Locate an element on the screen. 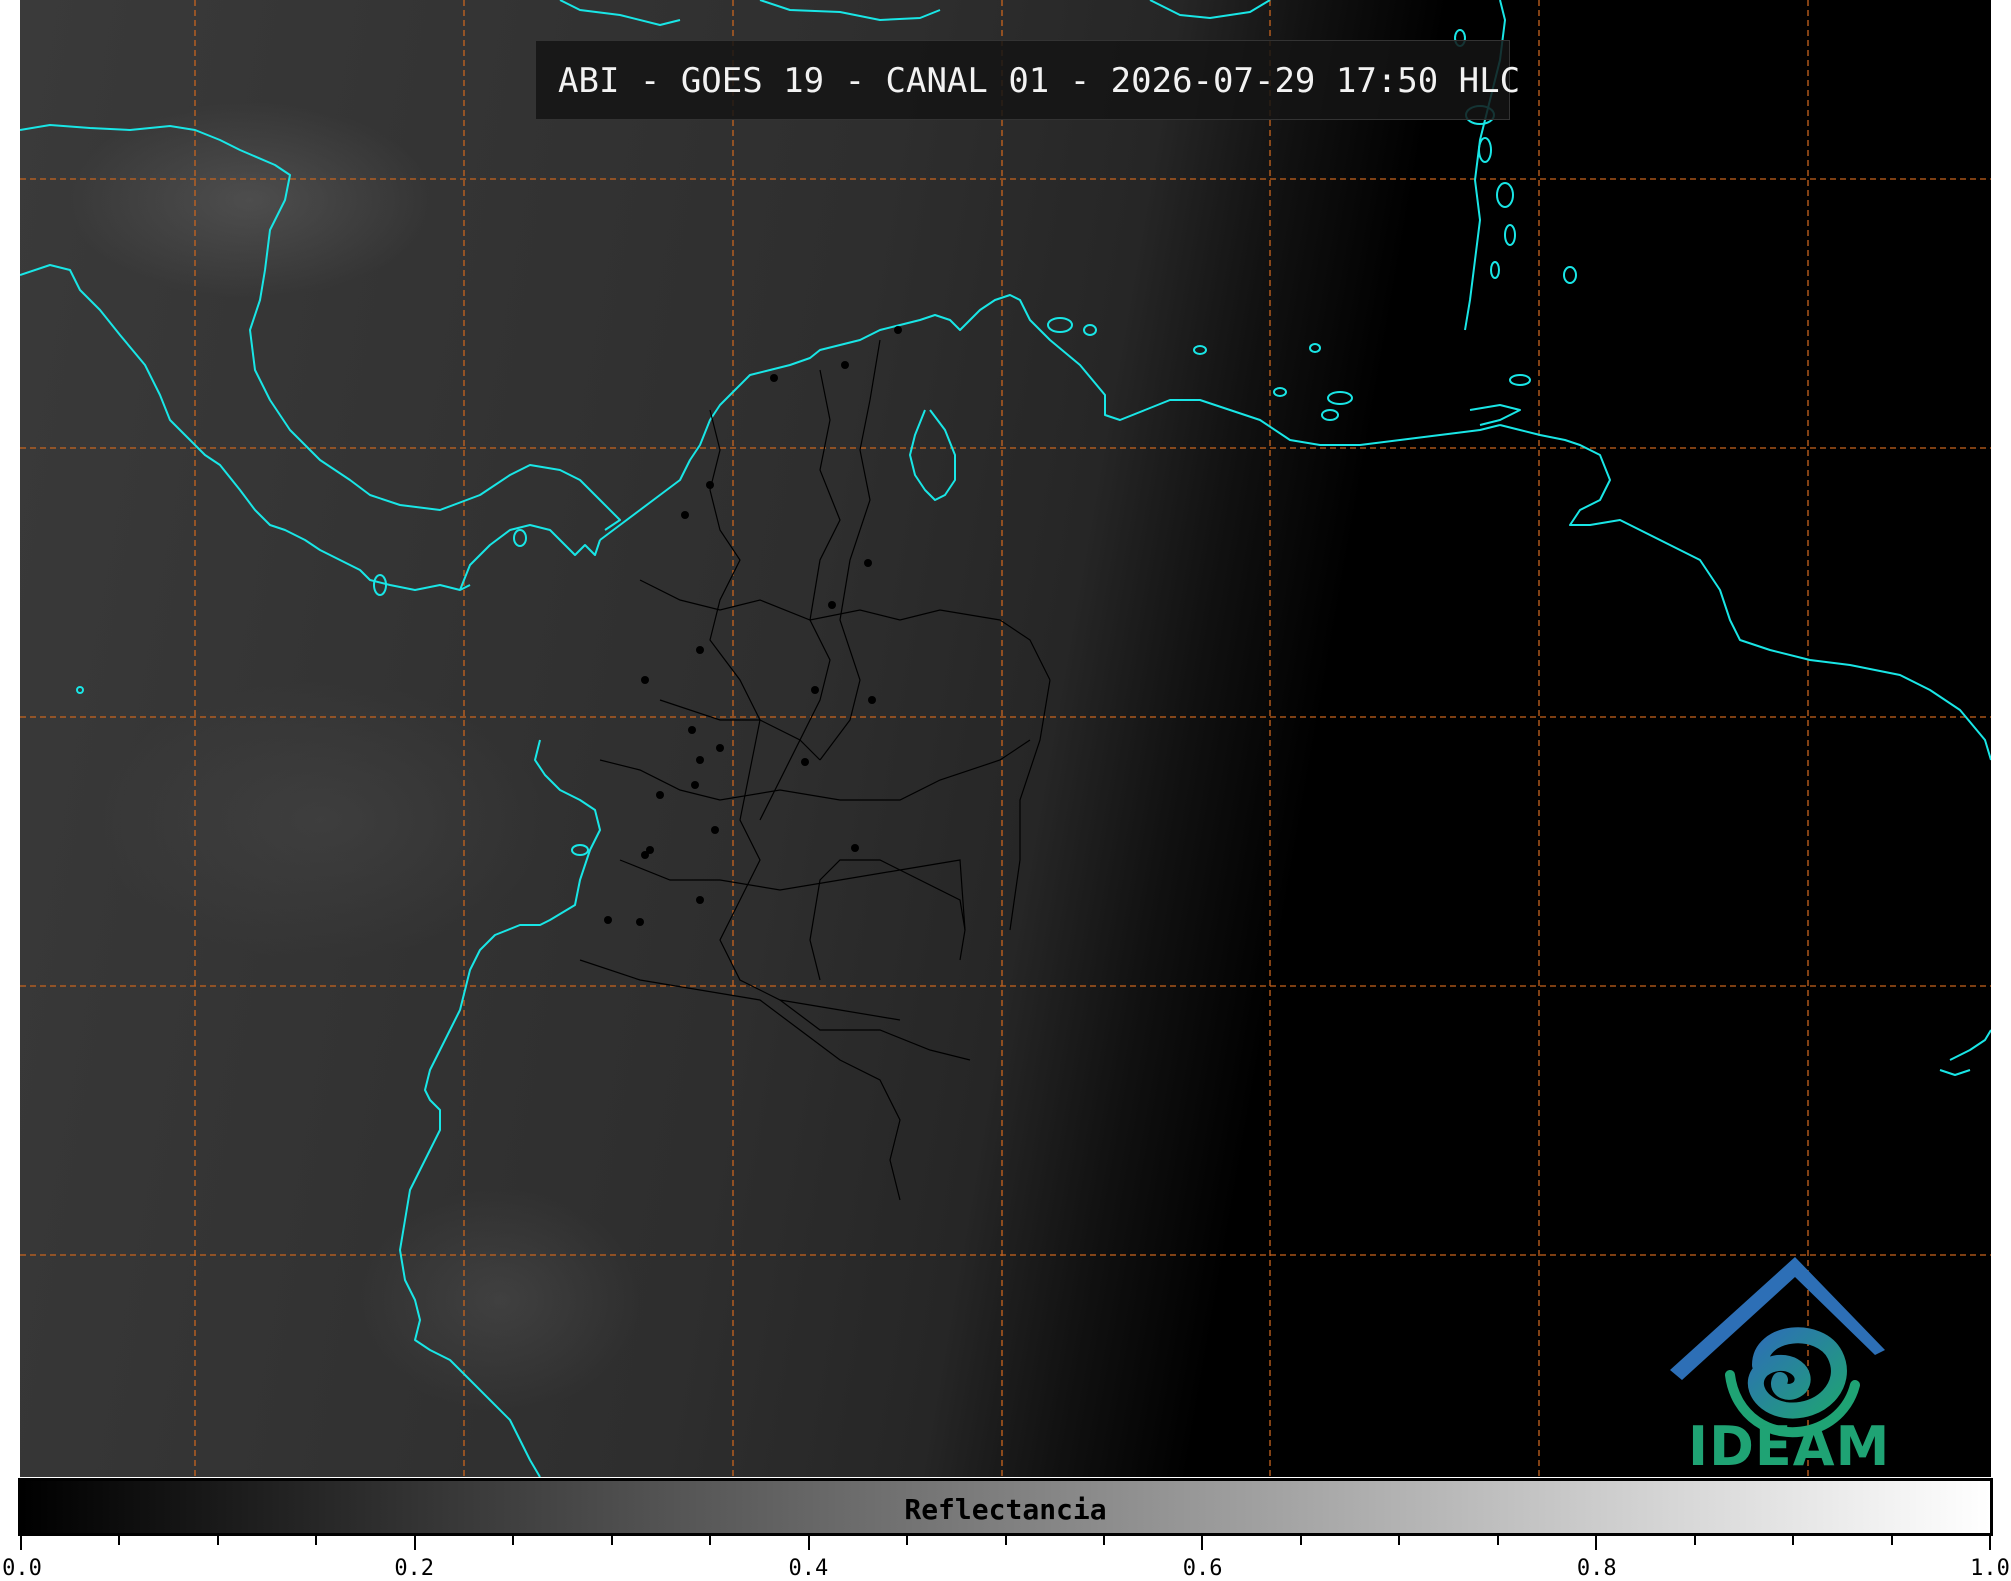  colorbar: Reflectancia is located at coordinates (1005, 1507).